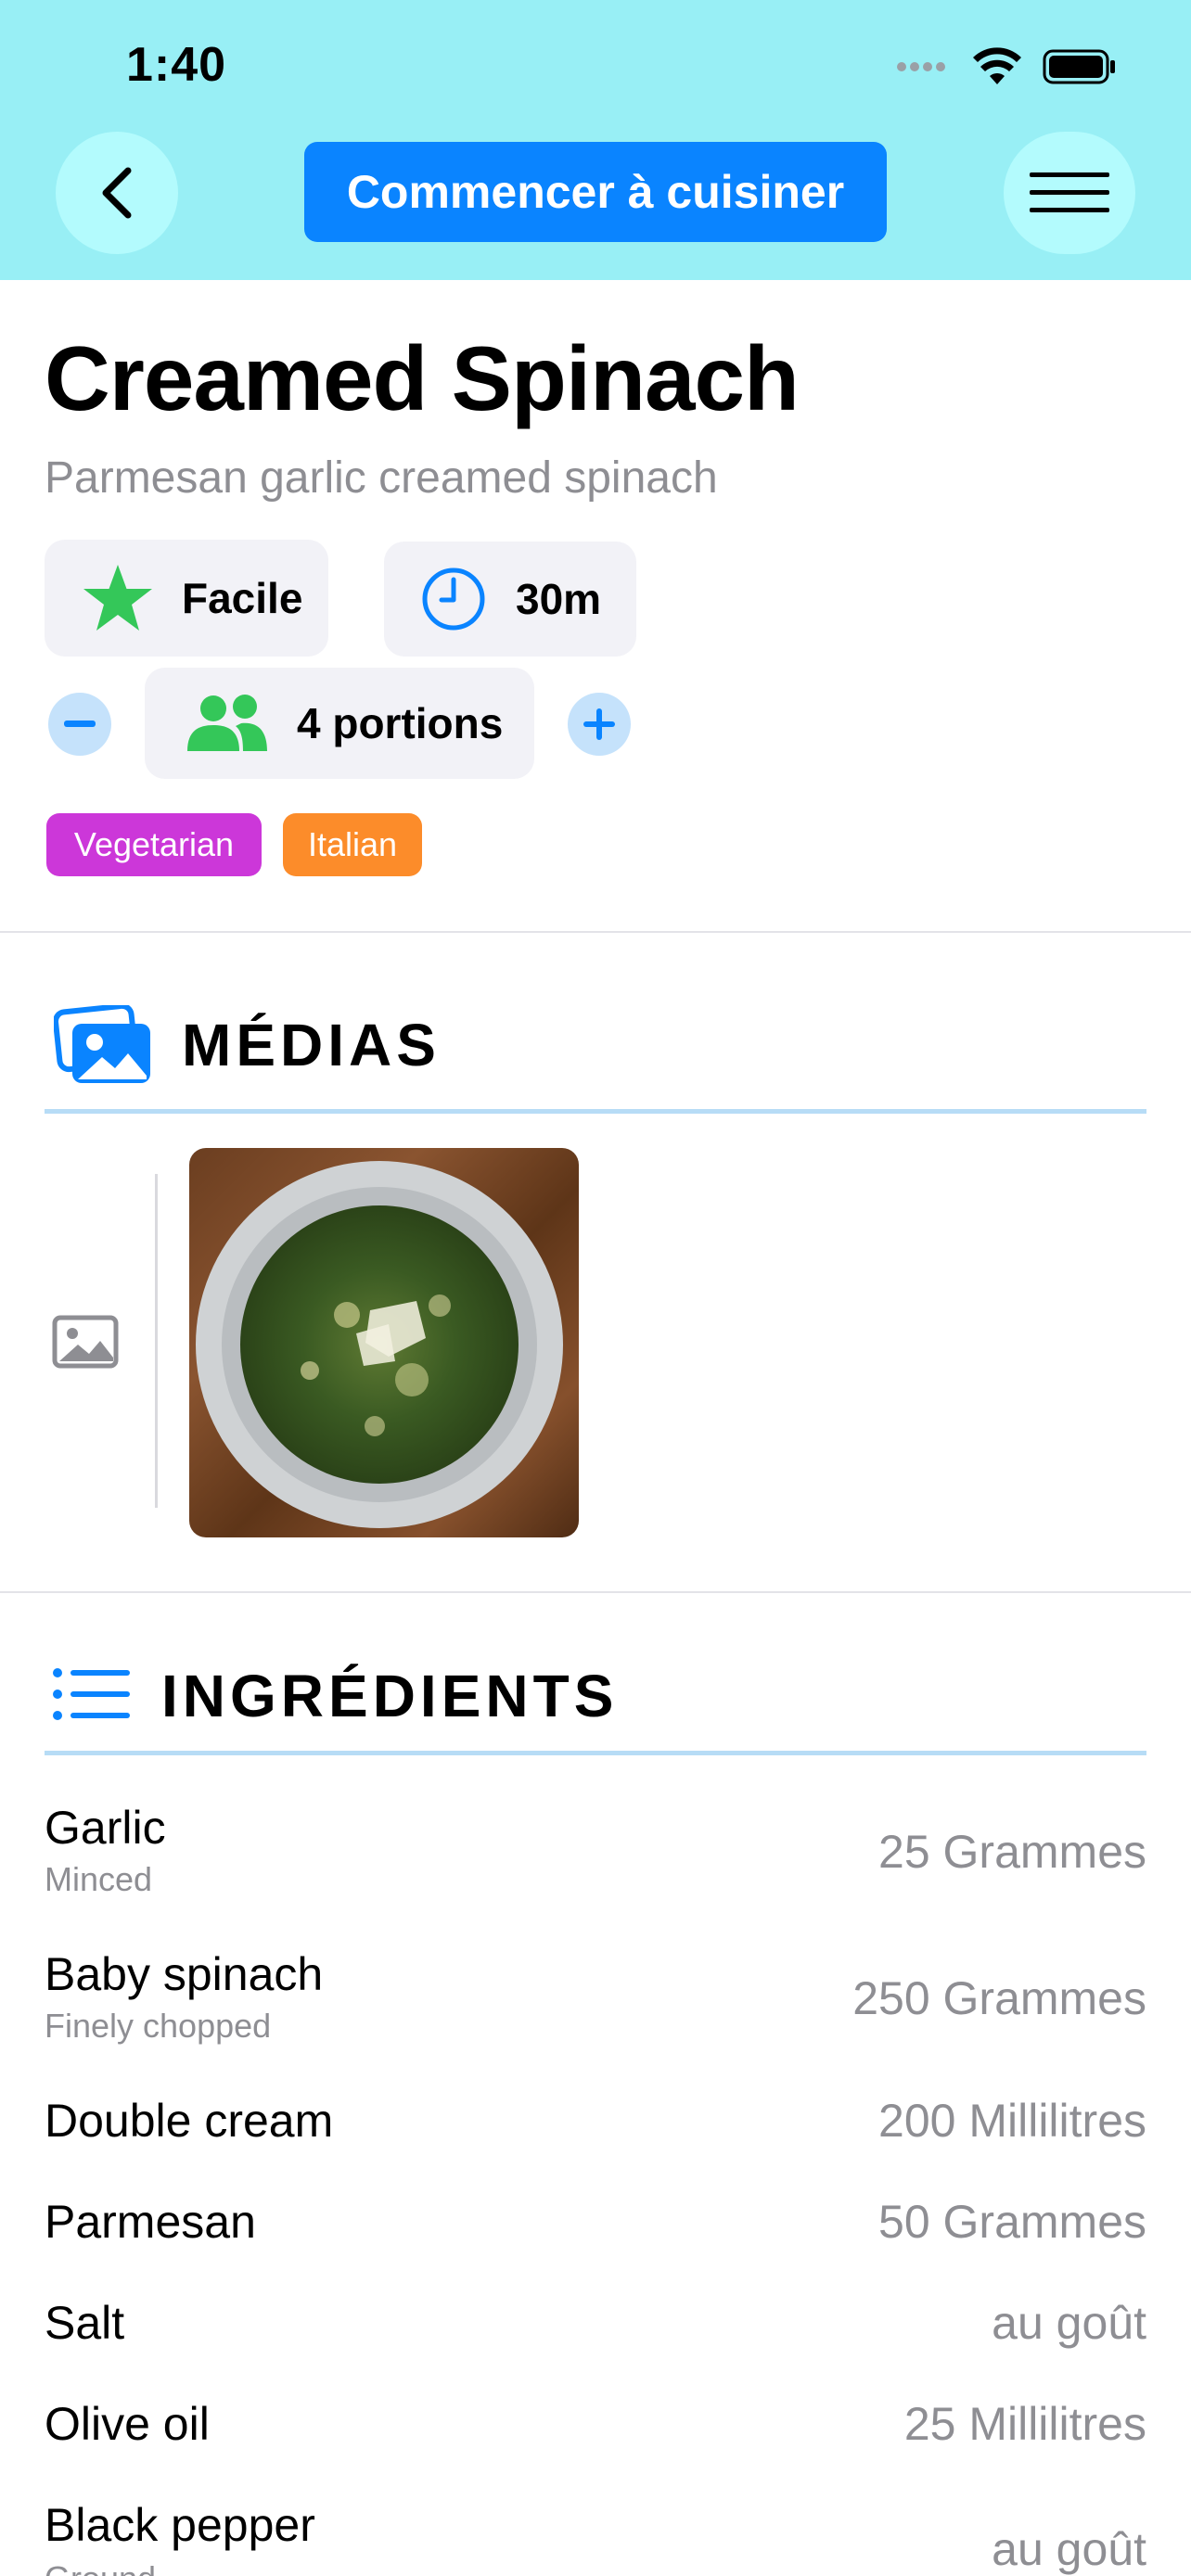 The image size is (1191, 2576). I want to click on ingredient-name: Salt, so click(85, 2323).